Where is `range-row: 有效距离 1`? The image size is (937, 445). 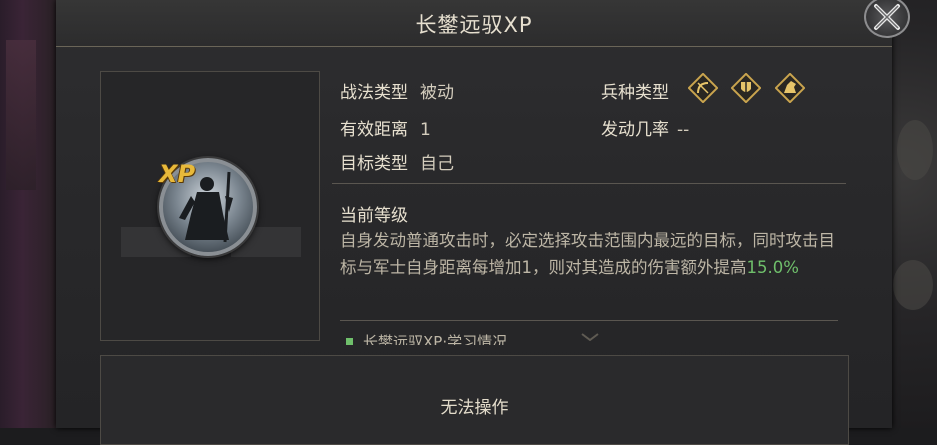
range-row: 有效距离 1 is located at coordinates (385, 127).